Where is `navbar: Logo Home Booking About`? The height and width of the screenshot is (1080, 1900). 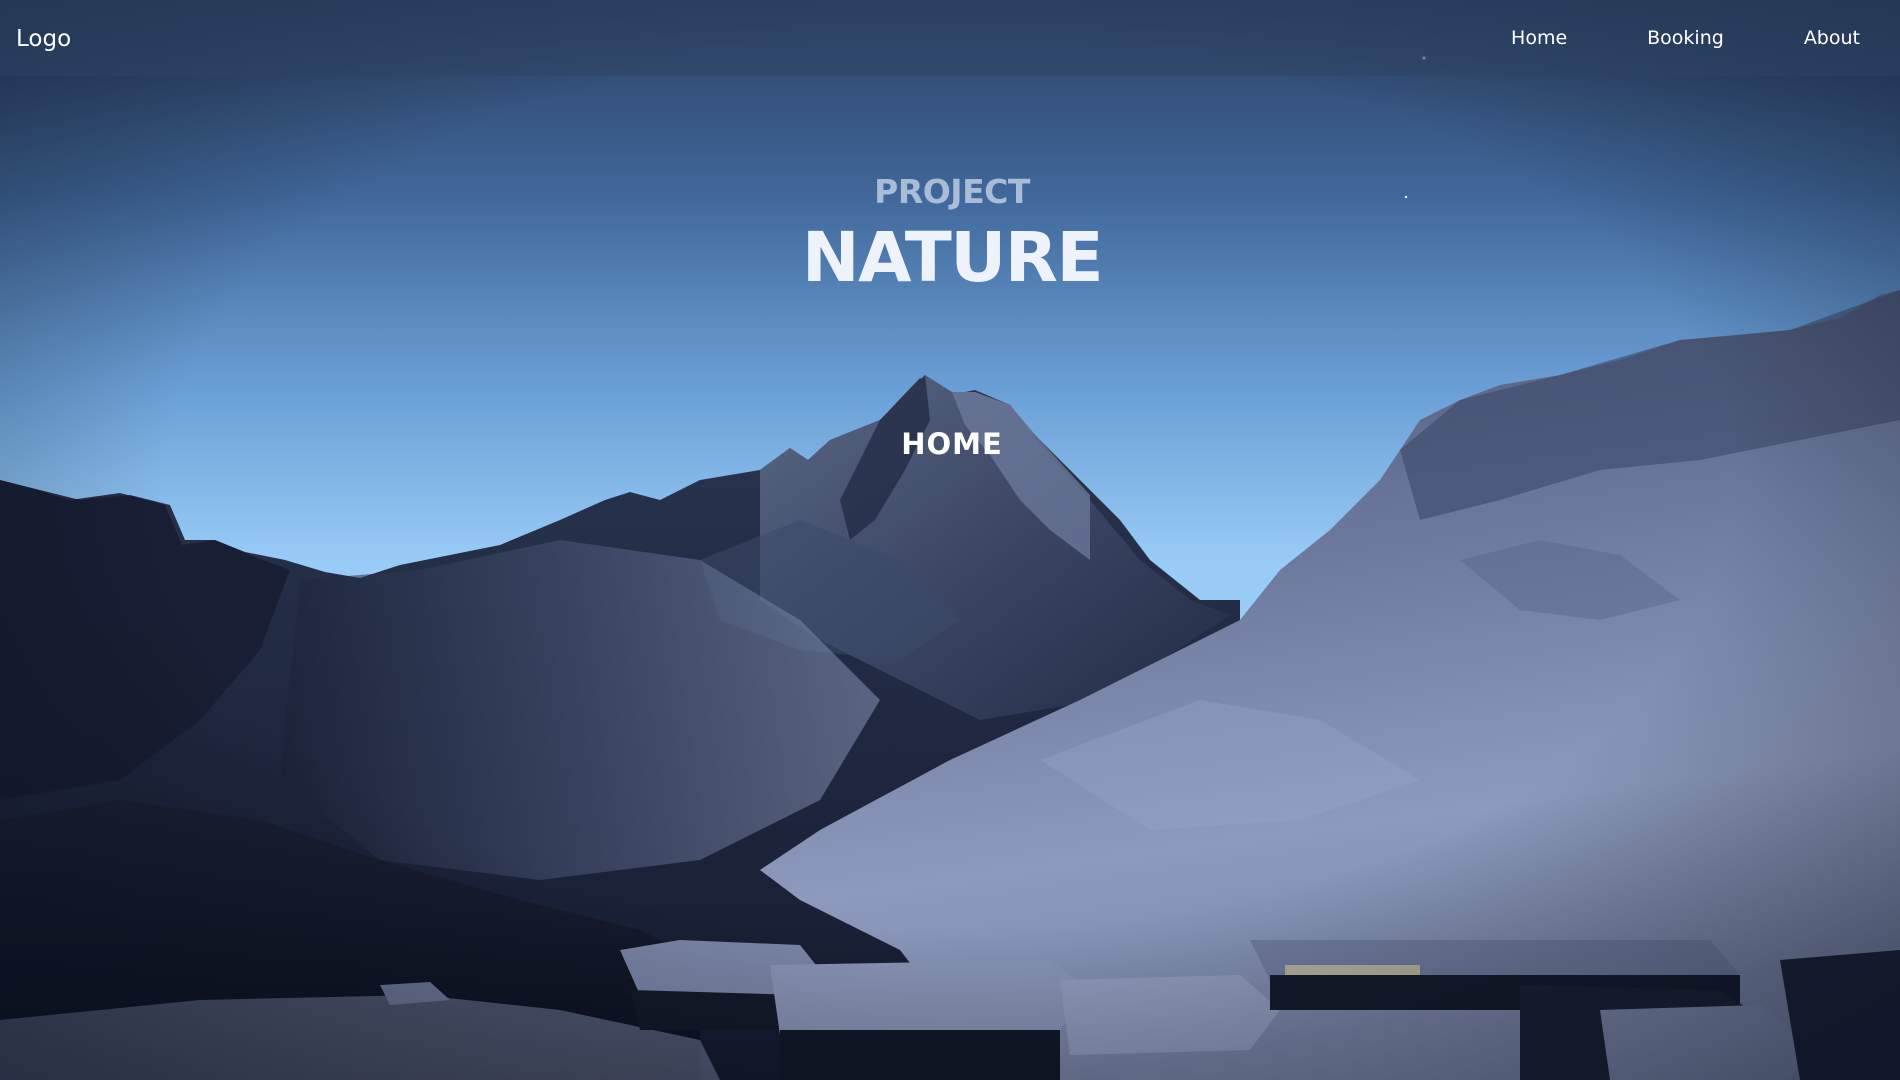
navbar: Logo Home Booking About is located at coordinates (950, 38).